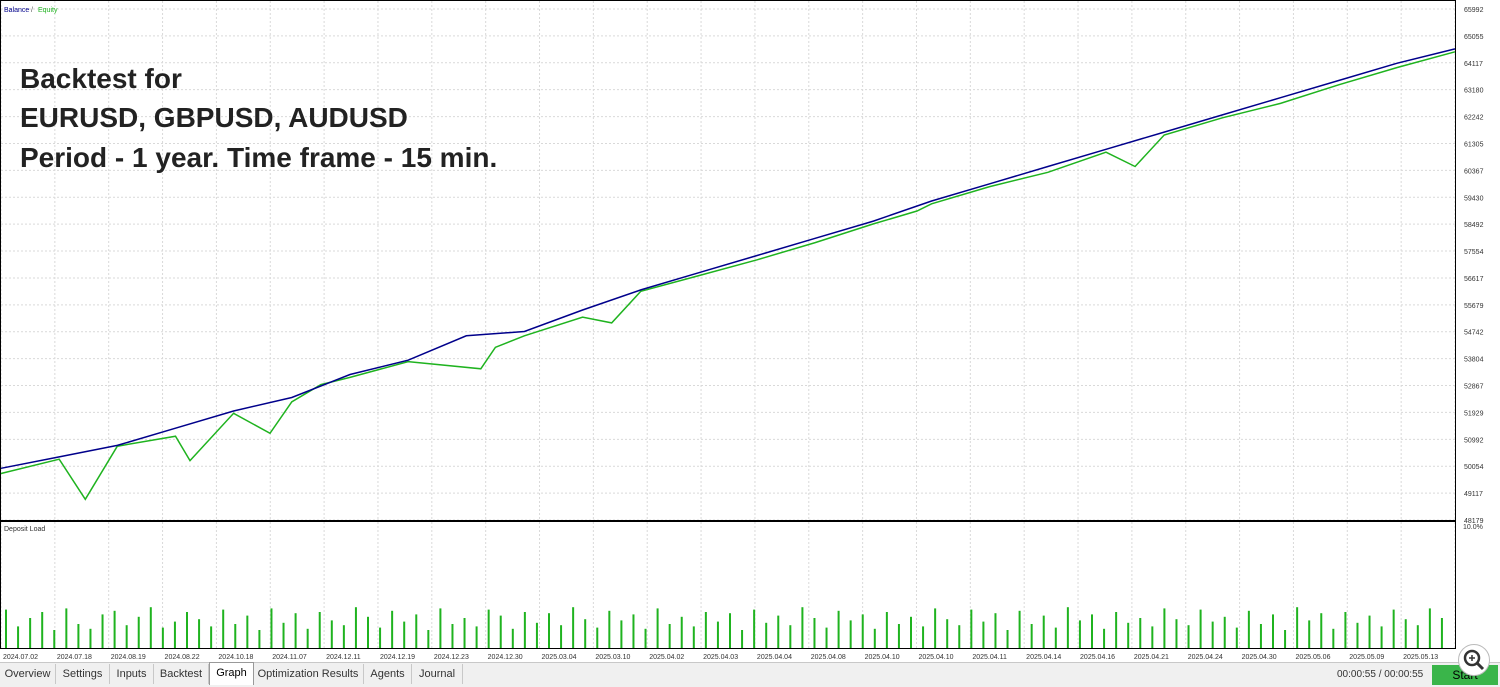  What do you see at coordinates (1474, 91) in the screenshot?
I see `y-tick-label: 63180` at bounding box center [1474, 91].